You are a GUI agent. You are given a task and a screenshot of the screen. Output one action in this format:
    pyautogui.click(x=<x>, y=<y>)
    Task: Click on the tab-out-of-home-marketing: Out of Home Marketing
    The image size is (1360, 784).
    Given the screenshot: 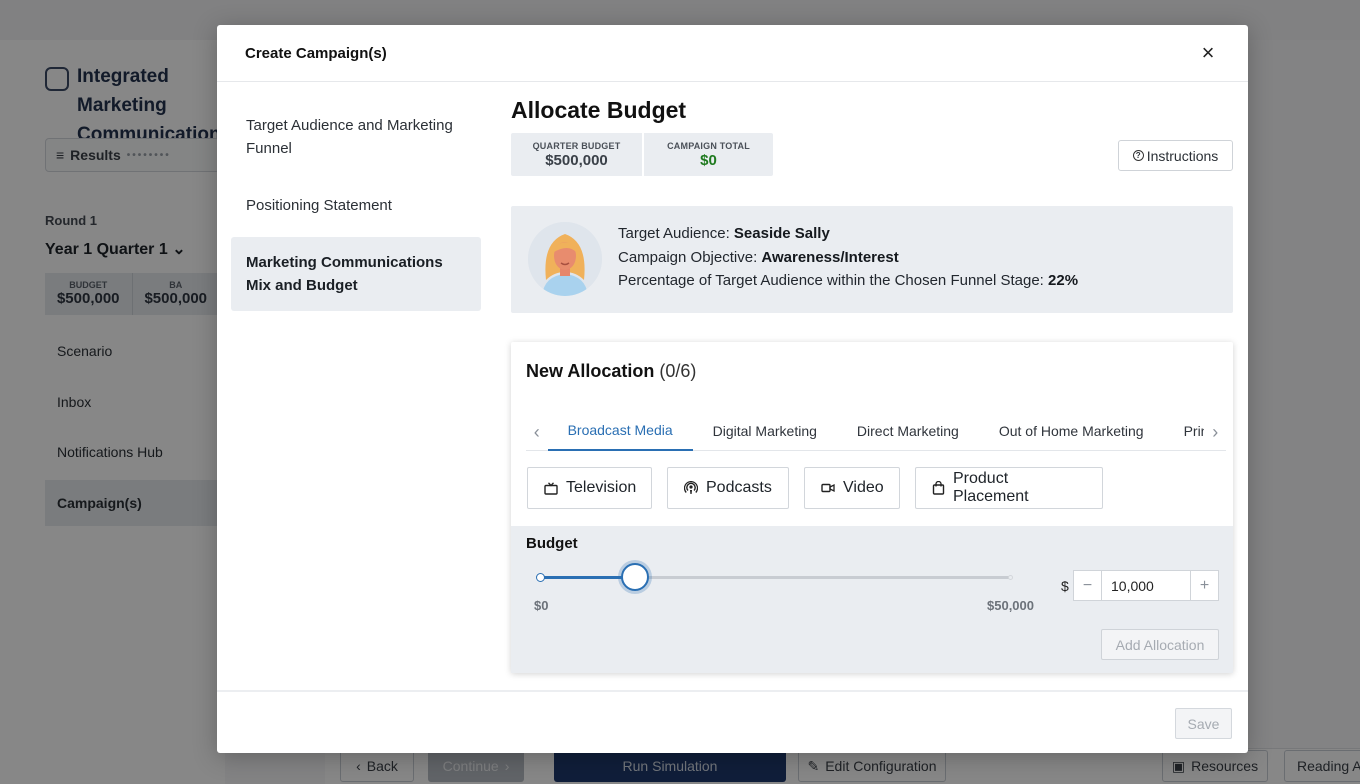 What is the action you would take?
    pyautogui.click(x=1071, y=433)
    